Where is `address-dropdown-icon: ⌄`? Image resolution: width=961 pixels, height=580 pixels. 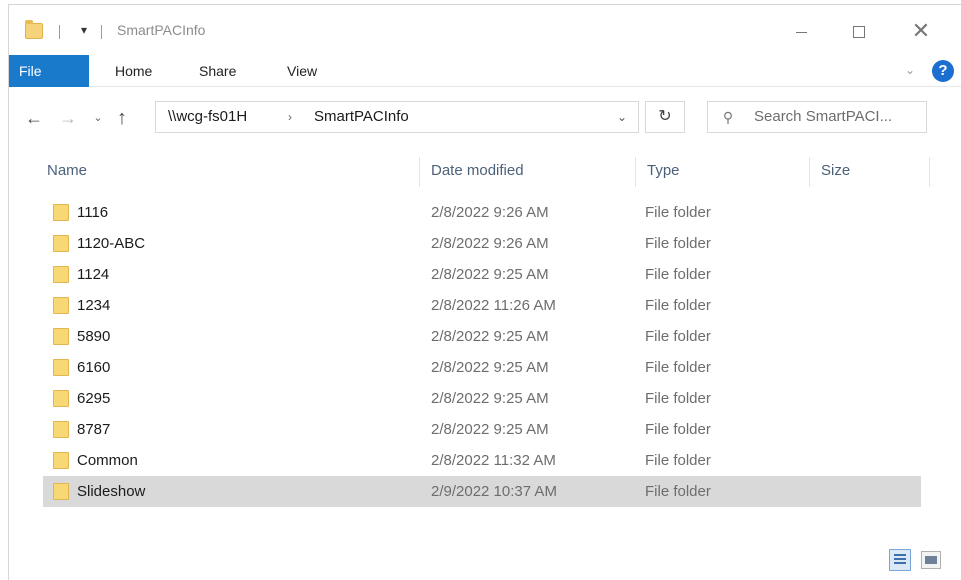 address-dropdown-icon: ⌄ is located at coordinates (622, 117).